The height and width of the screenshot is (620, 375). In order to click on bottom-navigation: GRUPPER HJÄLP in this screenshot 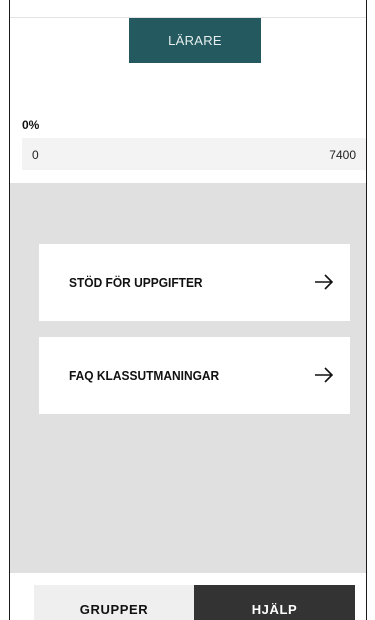, I will do `click(188, 596)`.